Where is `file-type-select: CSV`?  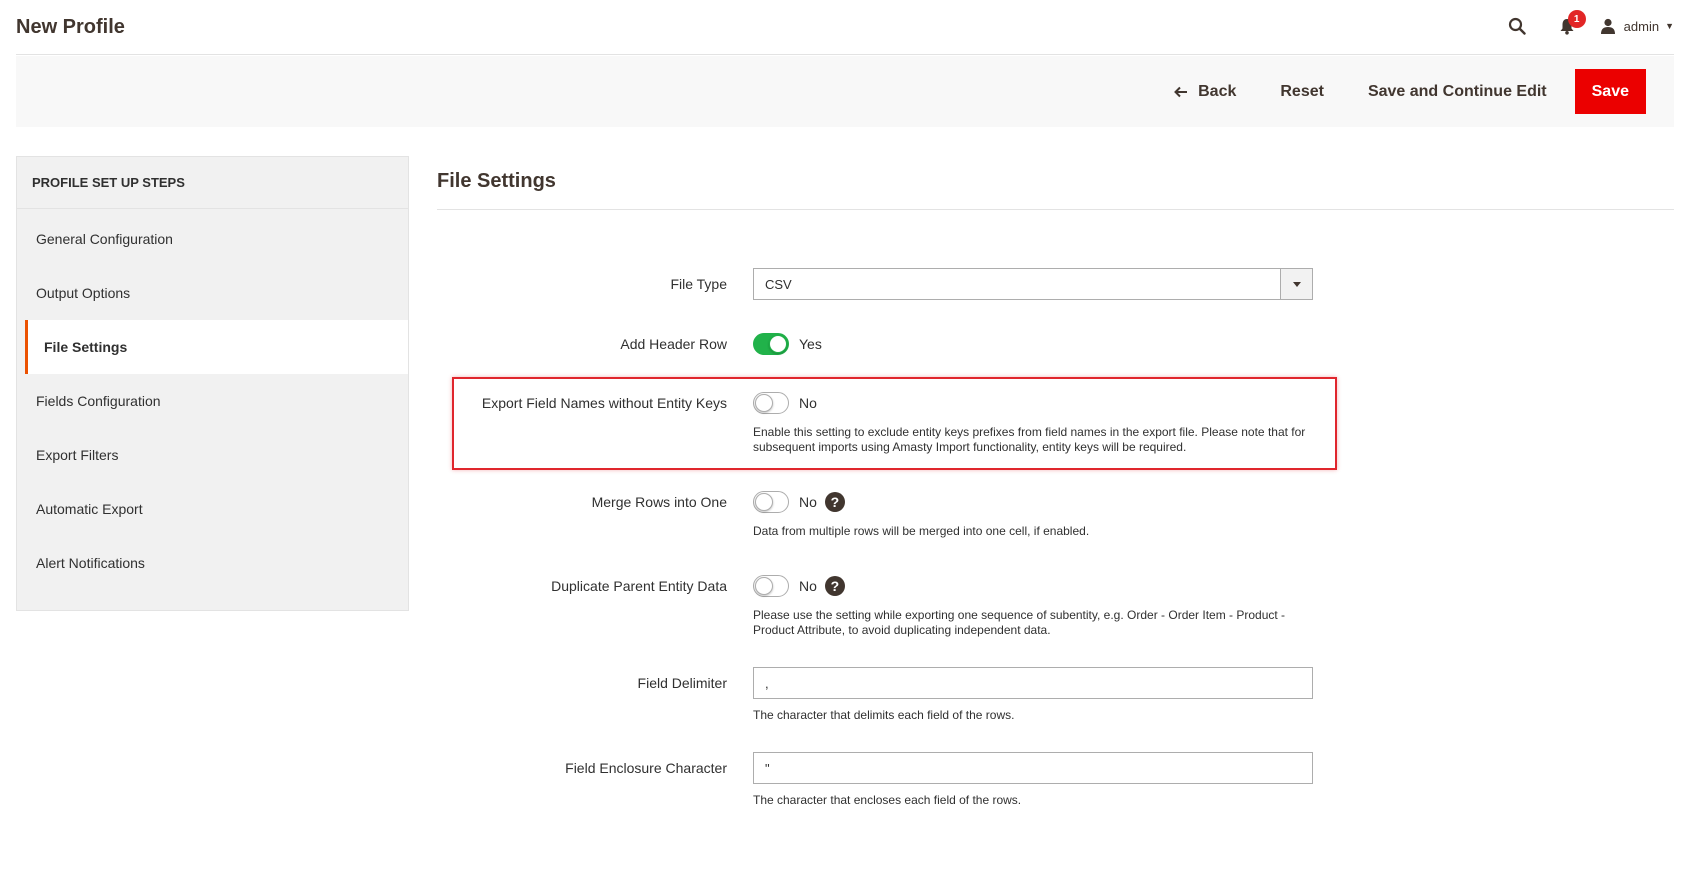 file-type-select: CSV is located at coordinates (1033, 284).